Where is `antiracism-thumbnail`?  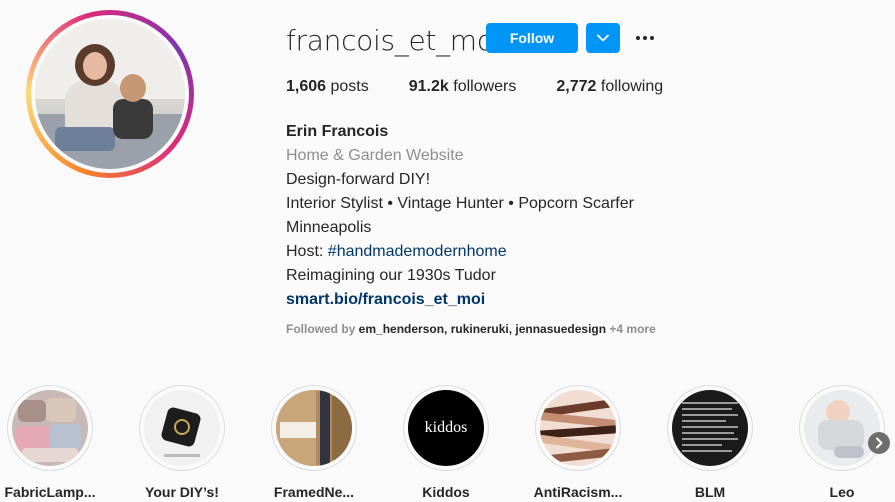
antiracism-thumbnail is located at coordinates (578, 428).